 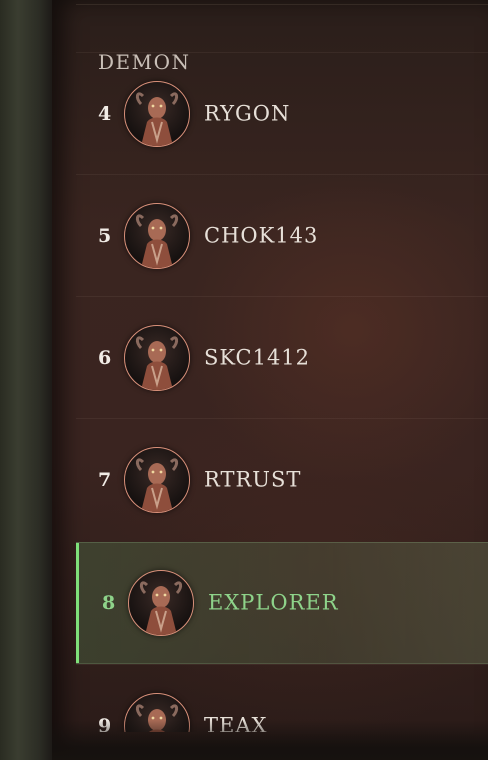 I want to click on rank-number: 5, so click(x=105, y=235).